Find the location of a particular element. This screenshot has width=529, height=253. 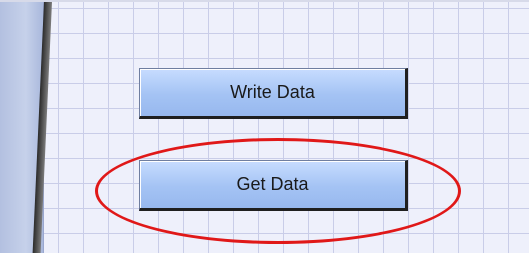

get-data-button: Get Data is located at coordinates (273, 185).